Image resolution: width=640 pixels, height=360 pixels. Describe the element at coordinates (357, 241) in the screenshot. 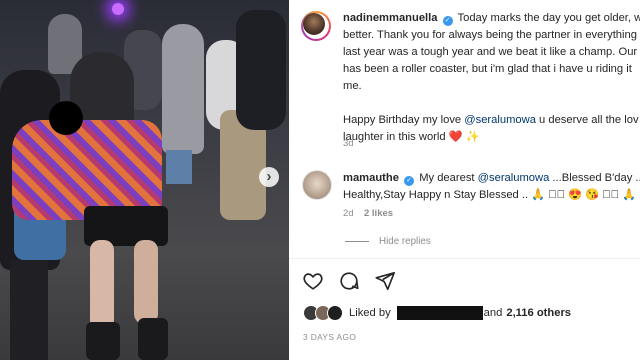

I see `replies-line` at that location.